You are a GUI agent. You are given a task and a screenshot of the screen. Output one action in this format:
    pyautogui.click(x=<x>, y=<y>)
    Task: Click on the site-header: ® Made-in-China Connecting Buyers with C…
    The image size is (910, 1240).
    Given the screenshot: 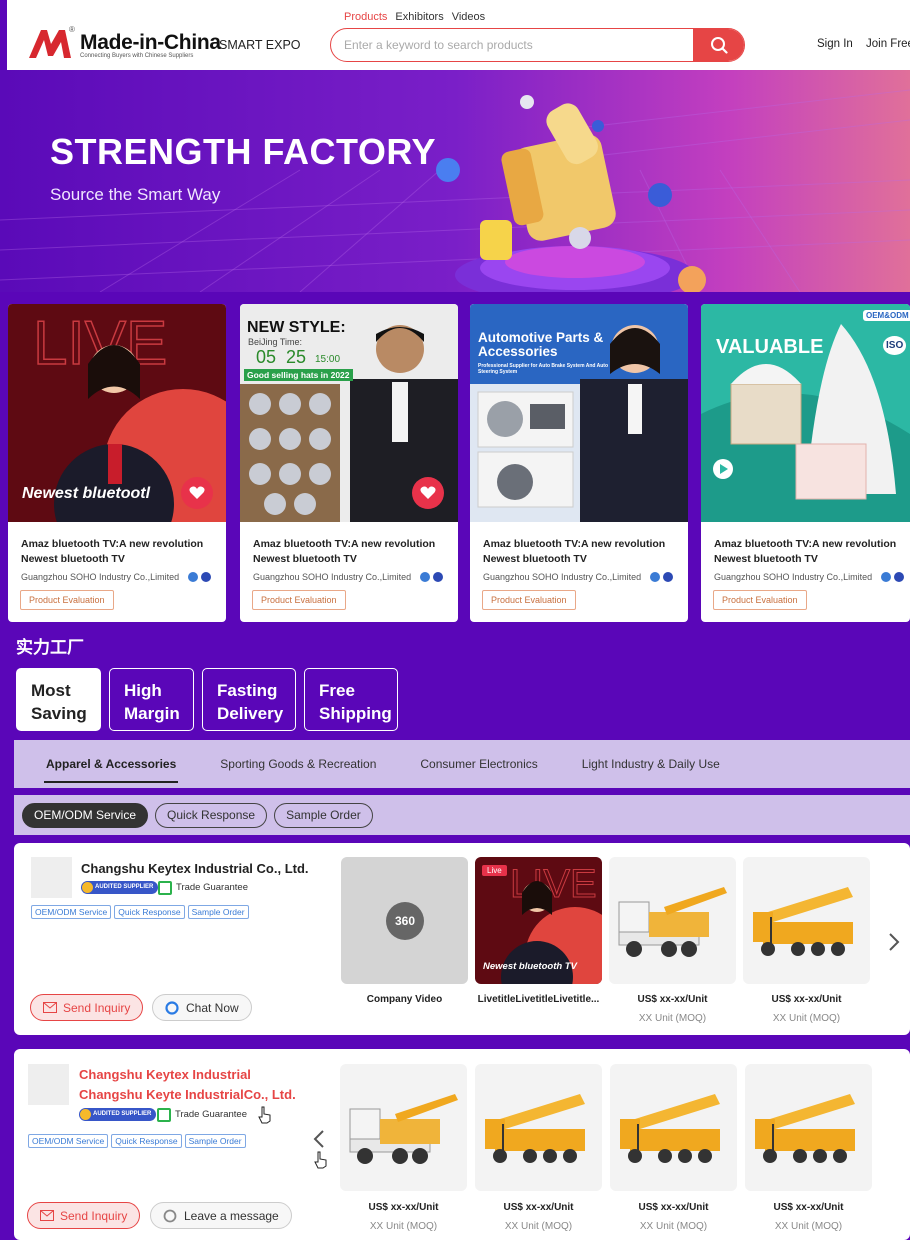 What is the action you would take?
    pyautogui.click(x=458, y=35)
    